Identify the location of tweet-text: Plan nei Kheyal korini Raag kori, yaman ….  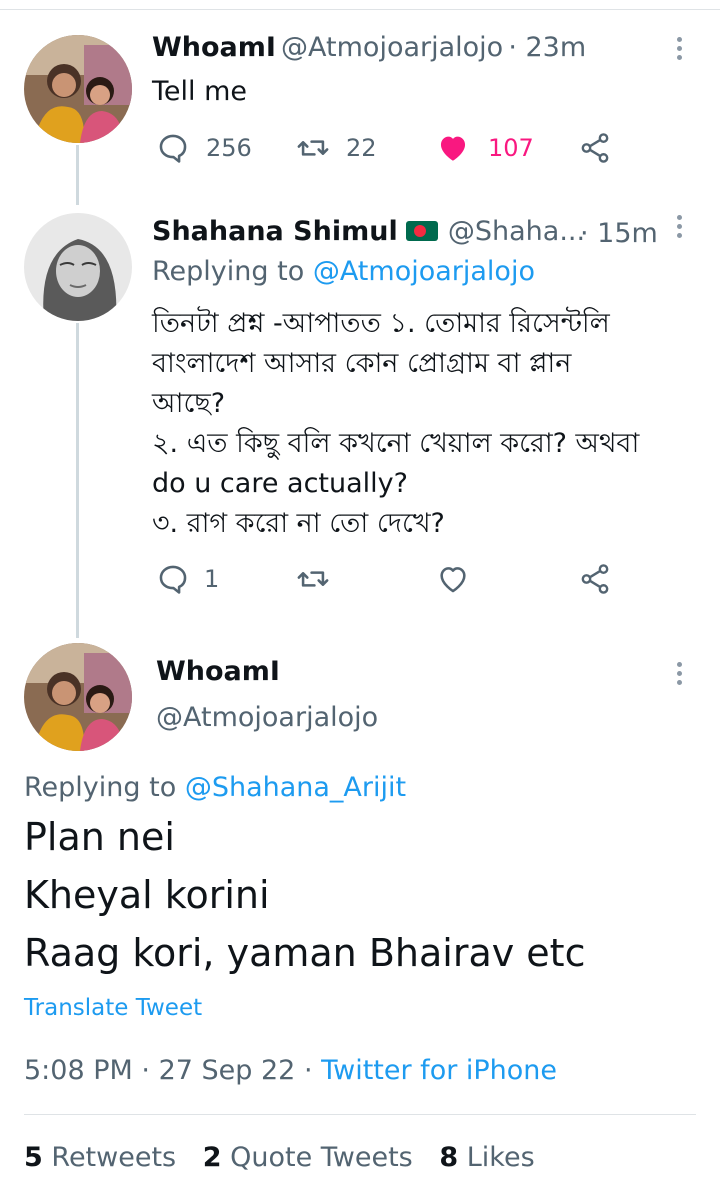
(304, 895).